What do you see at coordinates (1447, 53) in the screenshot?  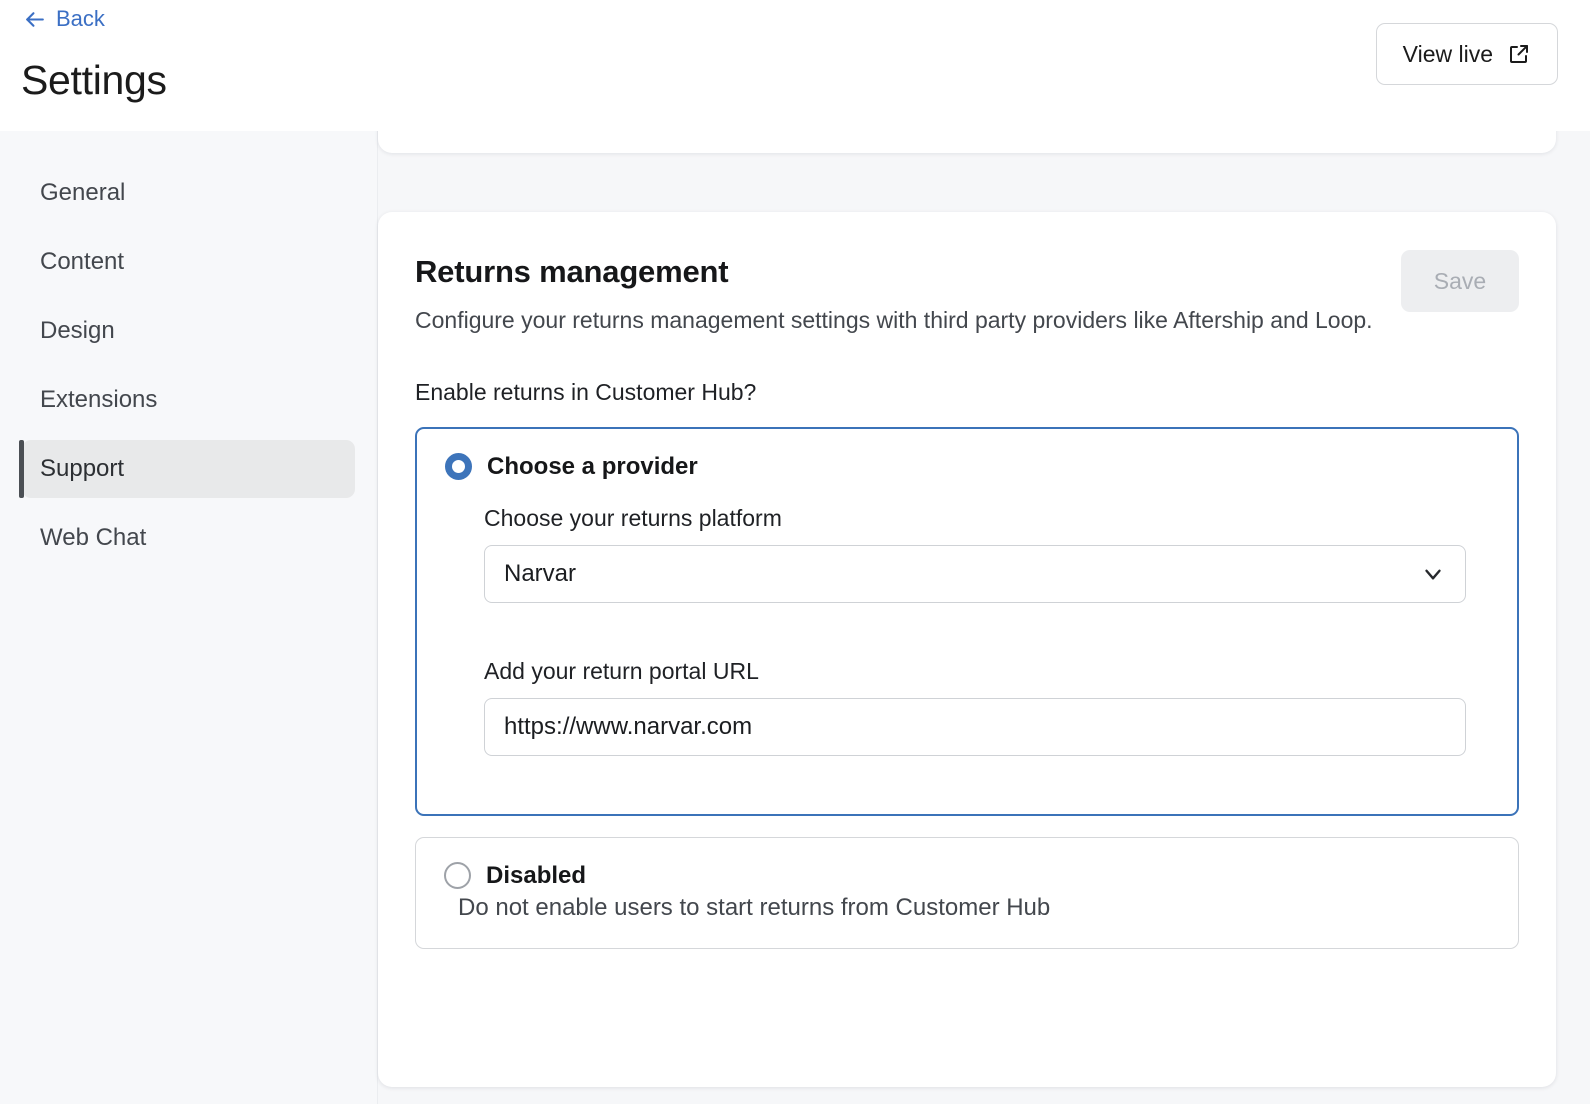 I see `view-live-label: View live` at bounding box center [1447, 53].